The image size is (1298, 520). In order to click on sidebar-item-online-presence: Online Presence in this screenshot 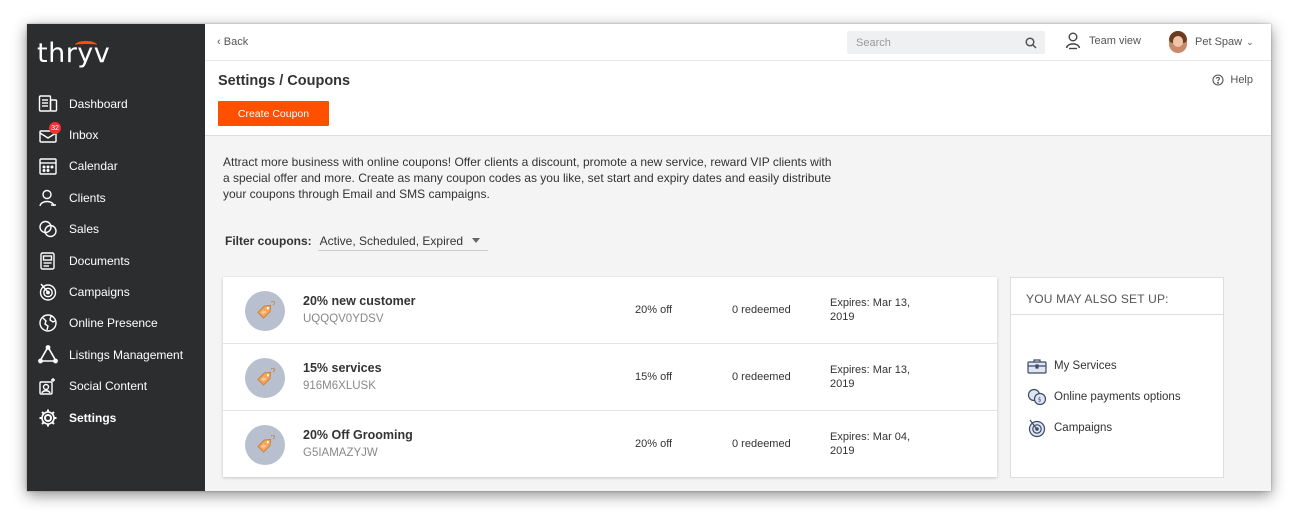, I will do `click(116, 323)`.